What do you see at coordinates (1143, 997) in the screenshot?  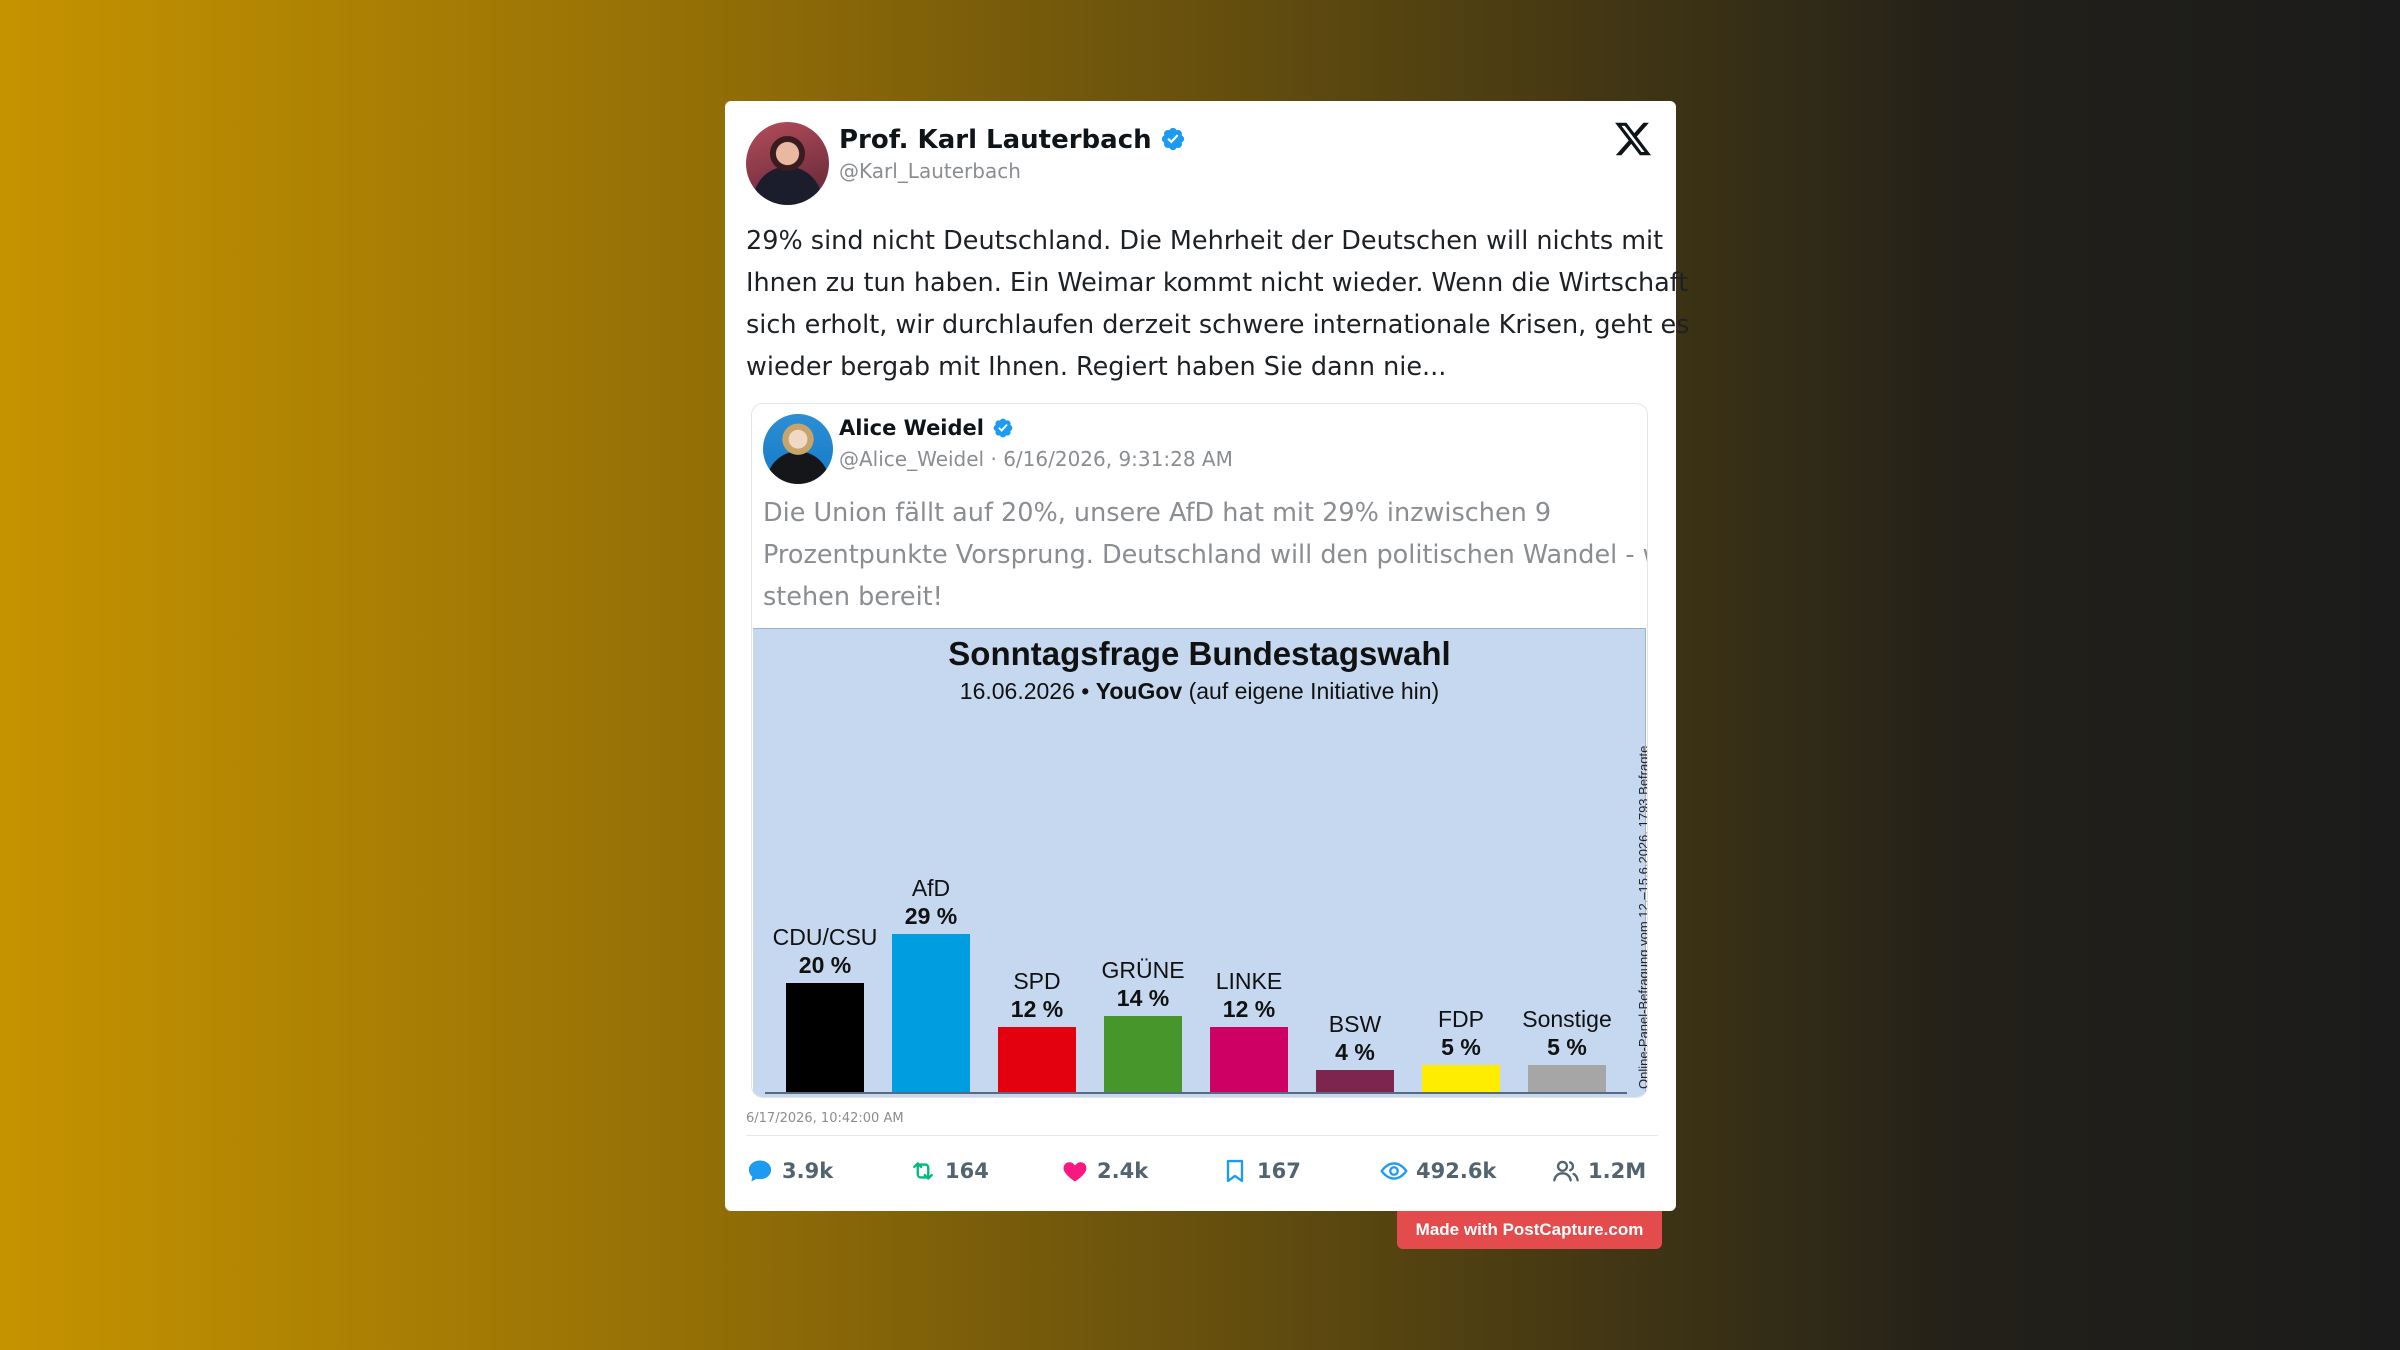 I see `chart-value-label: 14 %` at bounding box center [1143, 997].